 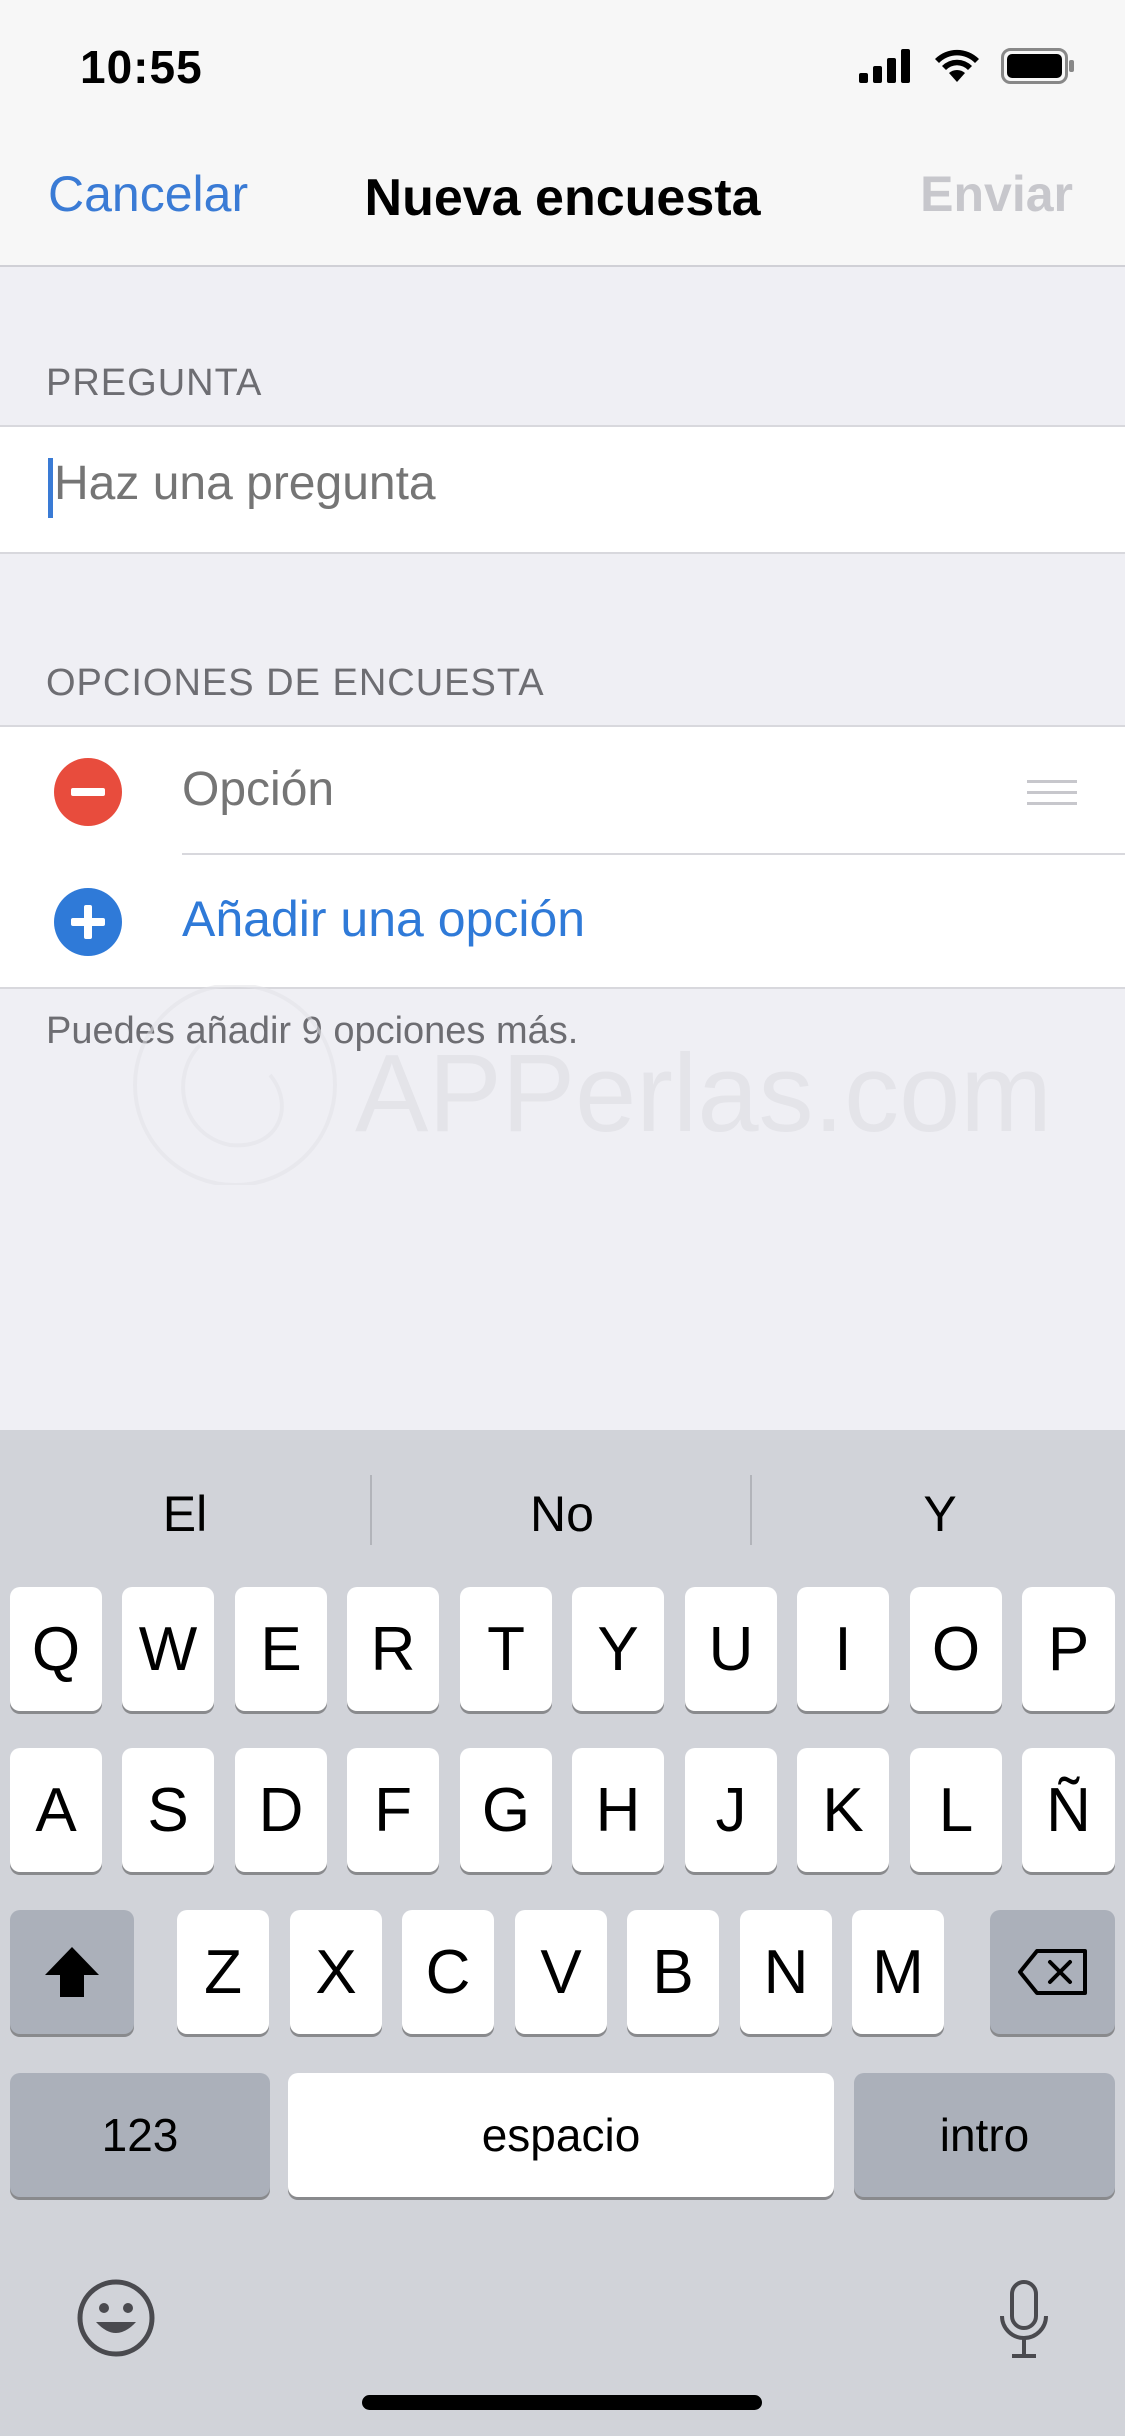 I want to click on key-w: W, so click(x=168, y=1649).